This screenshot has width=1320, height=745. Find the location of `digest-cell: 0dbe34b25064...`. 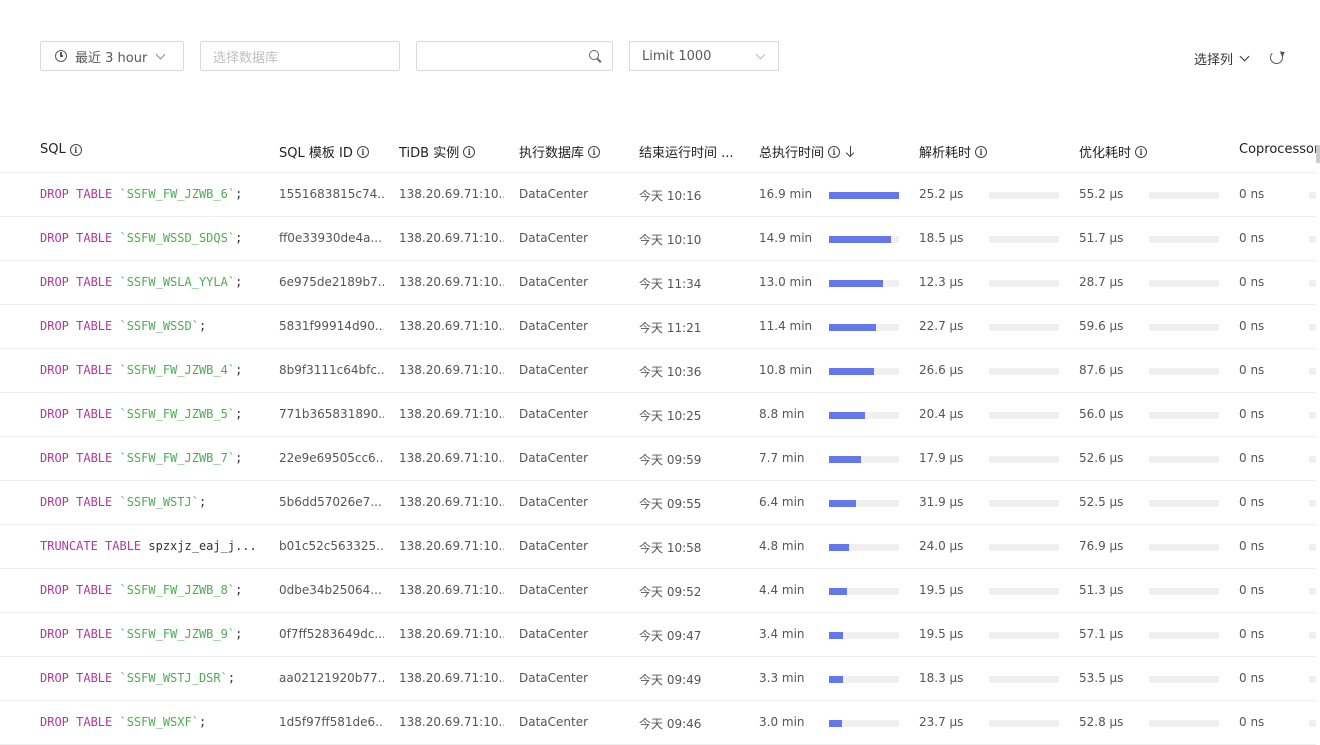

digest-cell: 0dbe34b25064... is located at coordinates (330, 590).